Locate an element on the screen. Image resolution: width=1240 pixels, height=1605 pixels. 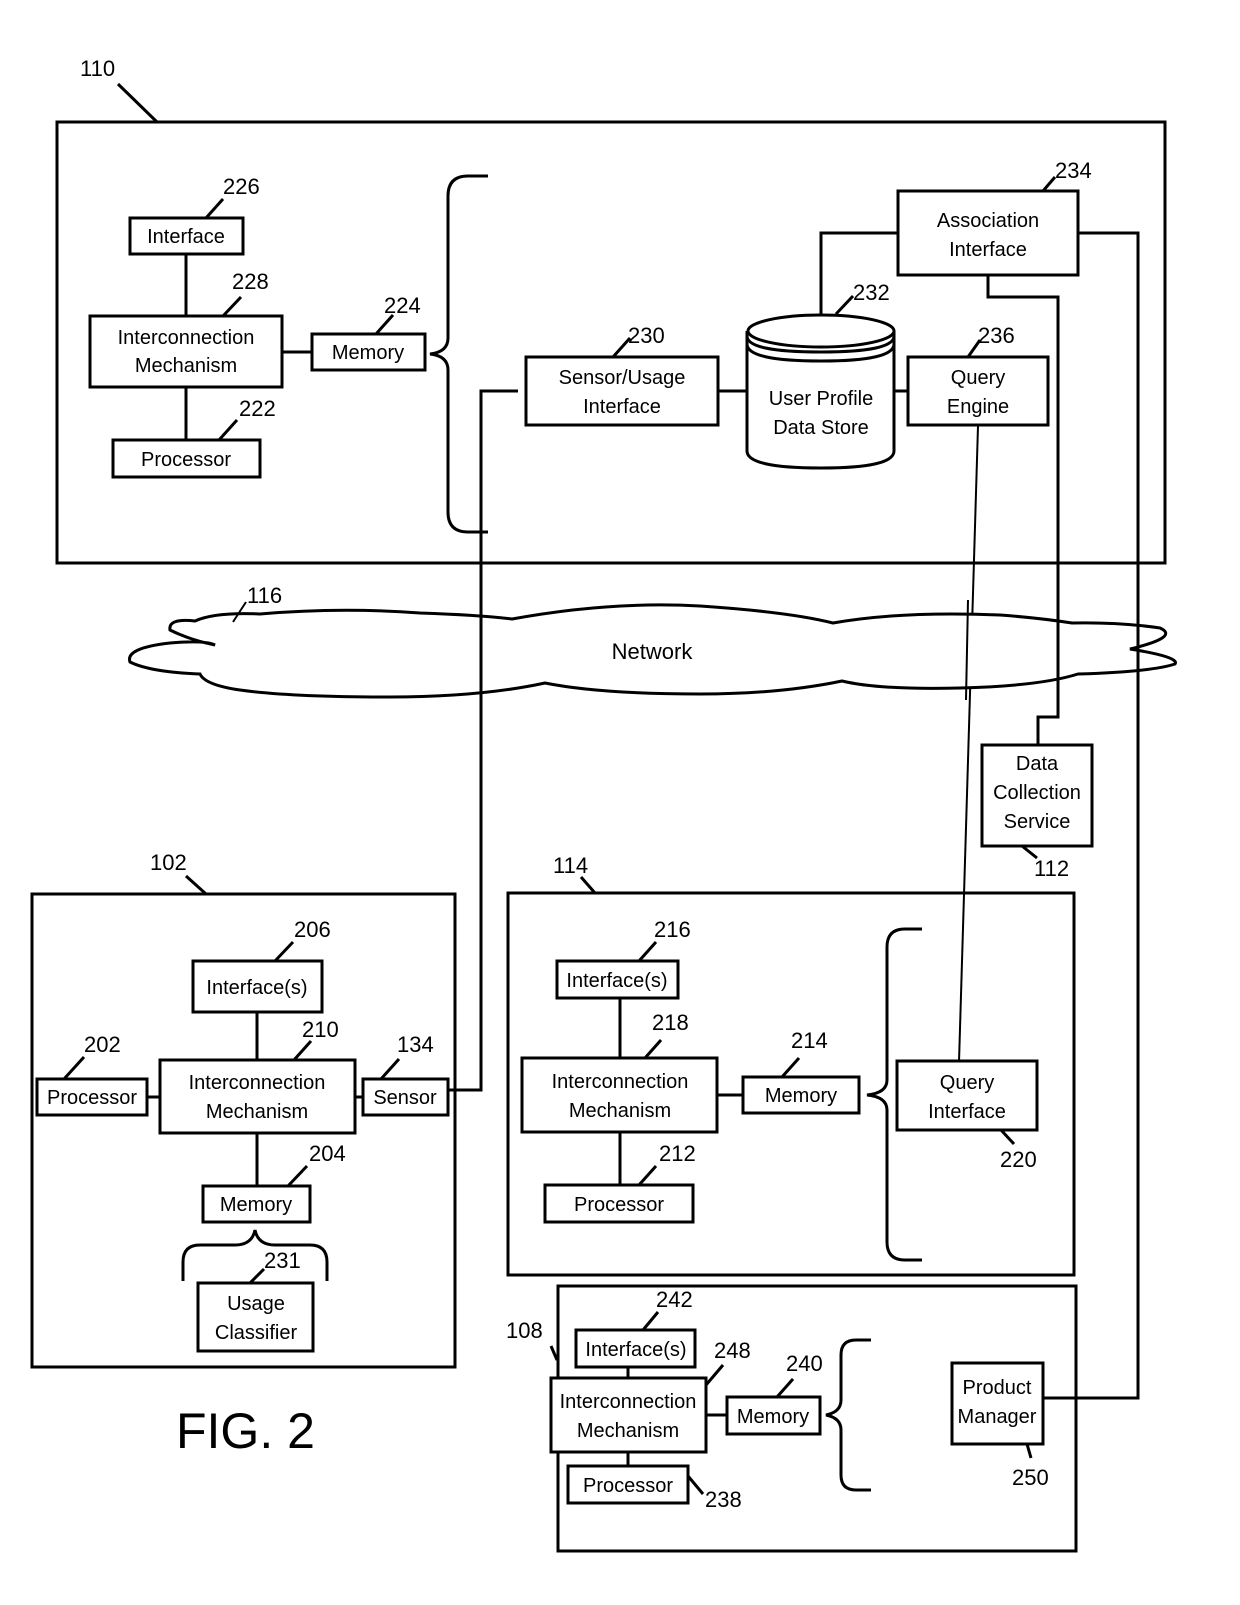
product-manager-label-1: Product is located at coordinates (997, 1388).